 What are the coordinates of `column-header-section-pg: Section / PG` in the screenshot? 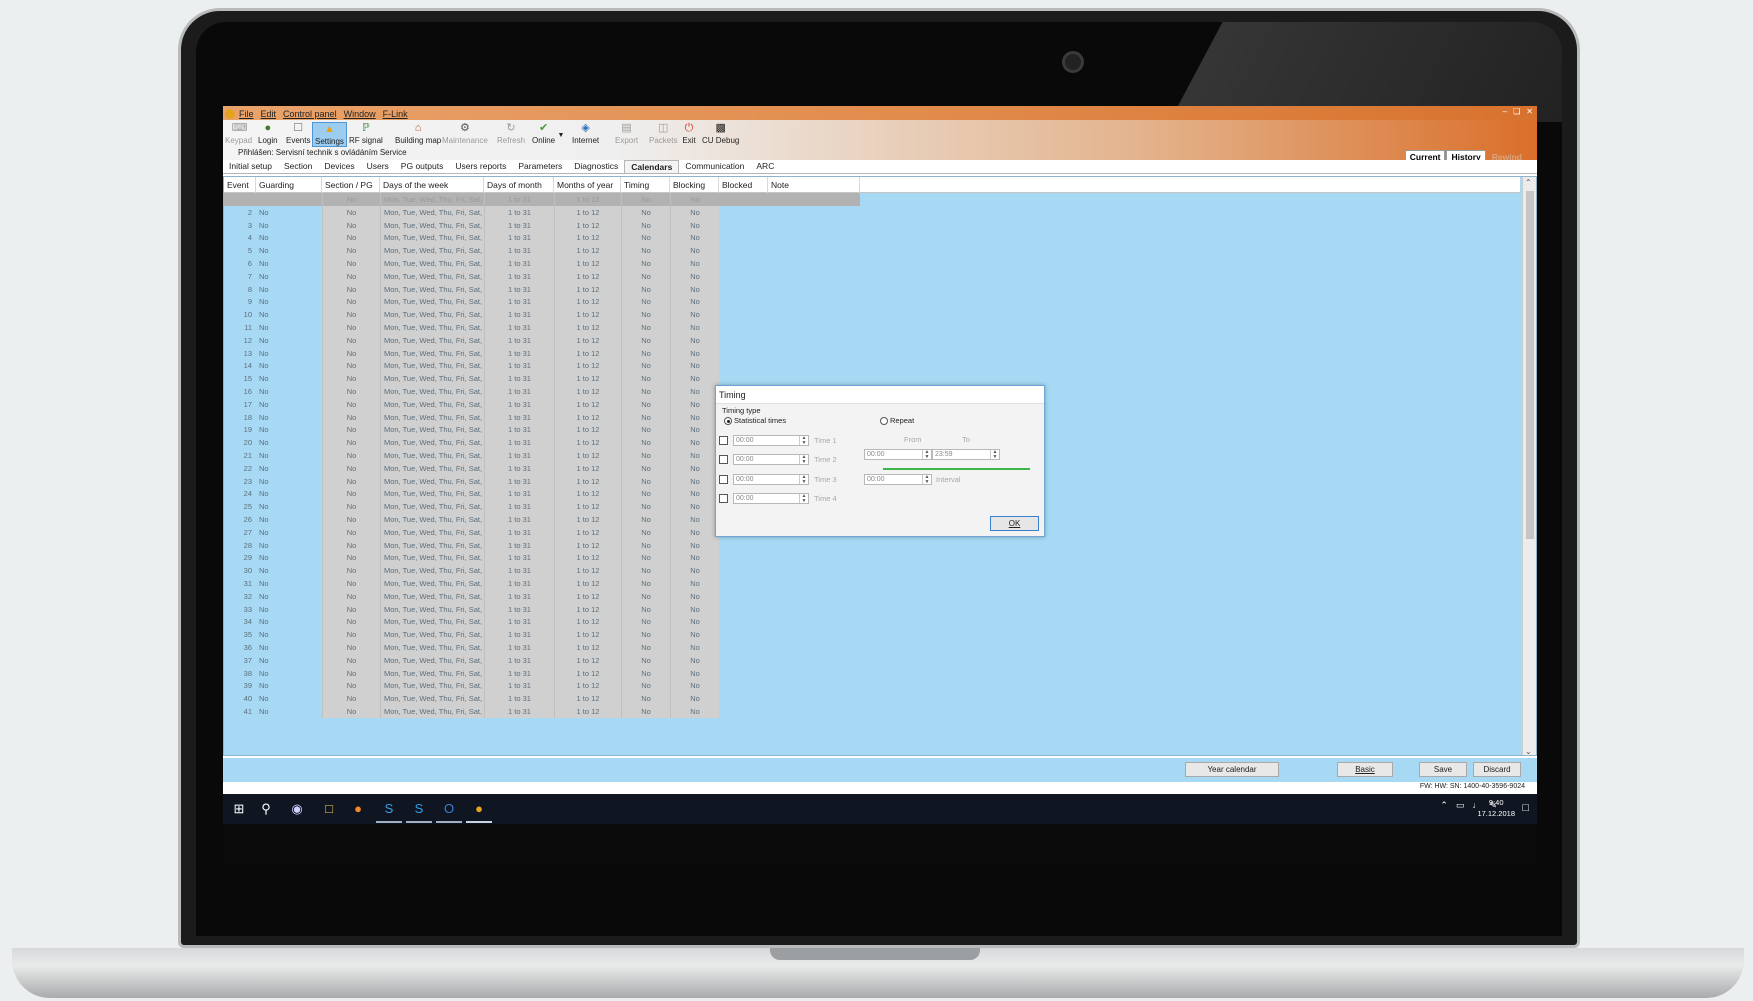 It's located at (351, 185).